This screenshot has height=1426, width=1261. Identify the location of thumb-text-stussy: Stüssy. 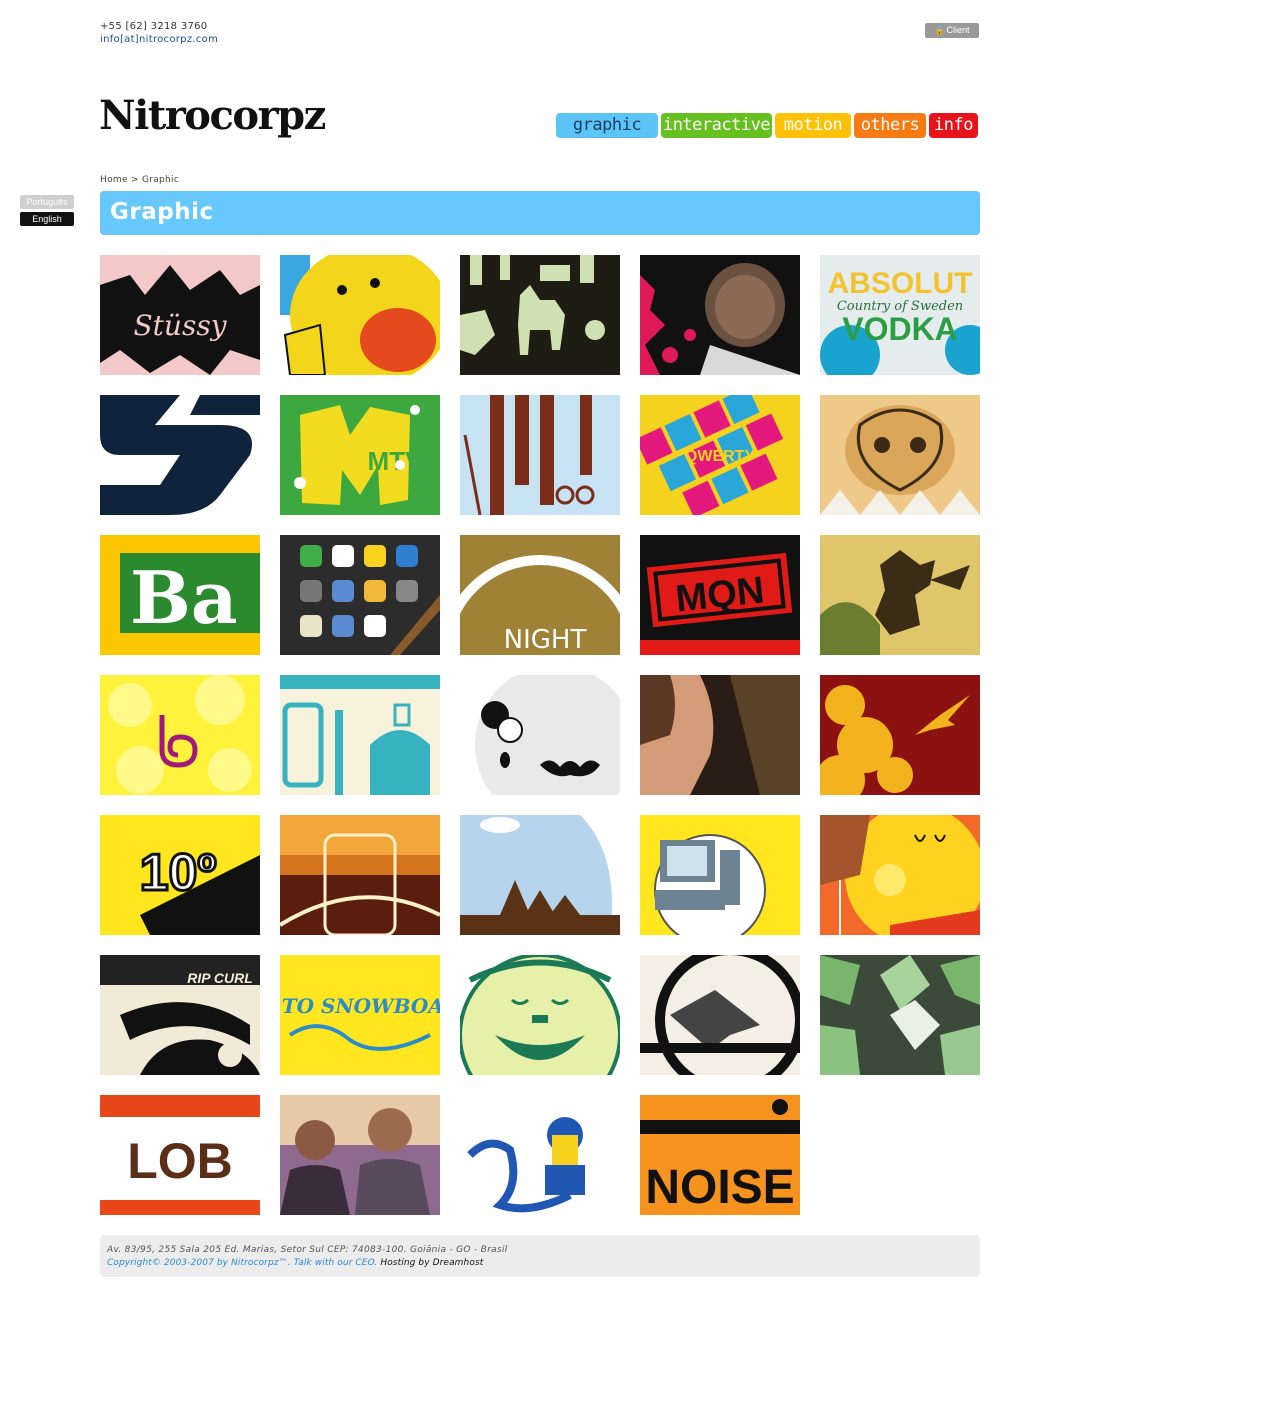
(180, 325).